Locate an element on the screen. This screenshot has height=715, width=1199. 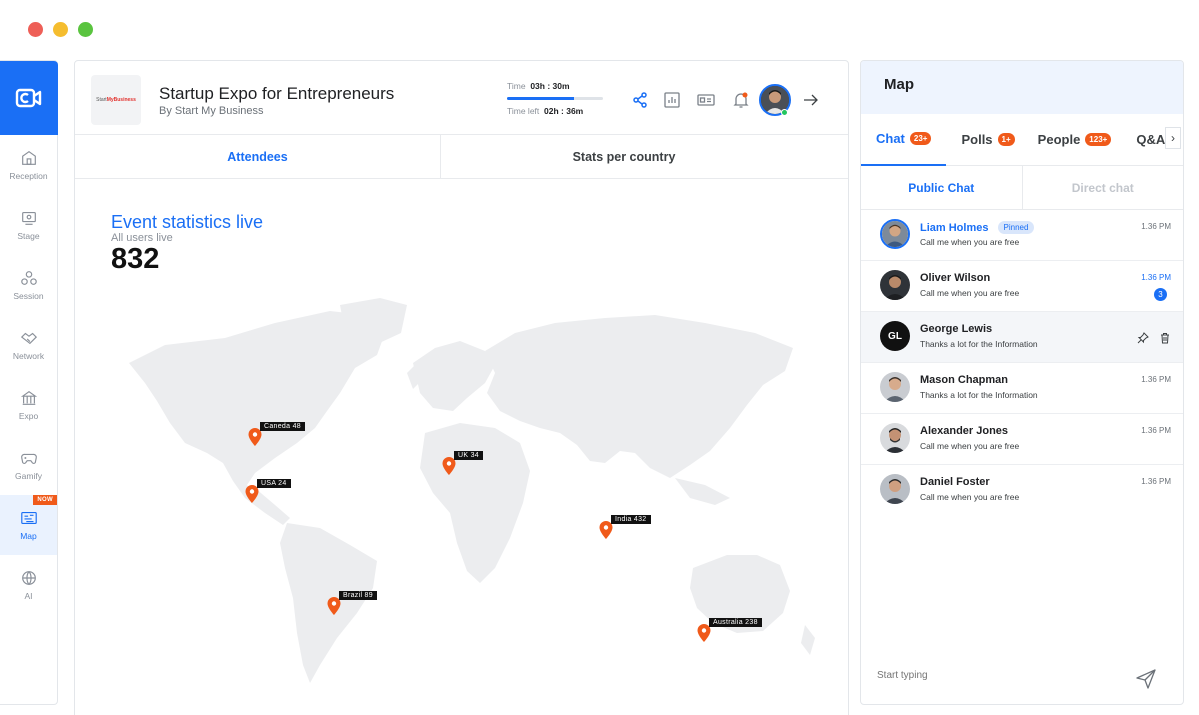
view-tabs: Attendees Stats per country is located at coordinates (461, 157).